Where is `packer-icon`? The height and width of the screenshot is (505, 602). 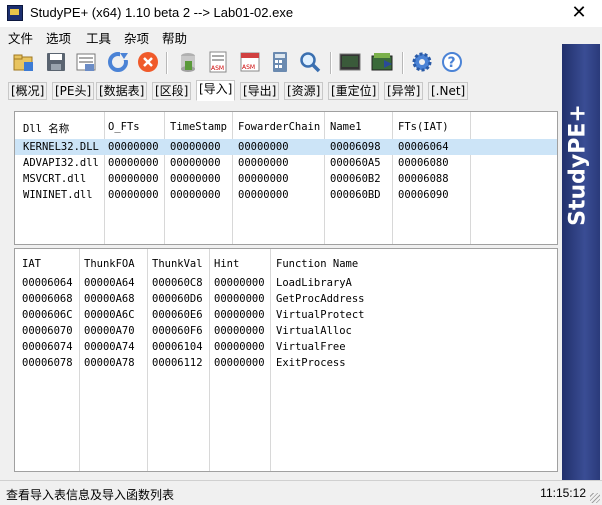 packer-icon is located at coordinates (382, 62).